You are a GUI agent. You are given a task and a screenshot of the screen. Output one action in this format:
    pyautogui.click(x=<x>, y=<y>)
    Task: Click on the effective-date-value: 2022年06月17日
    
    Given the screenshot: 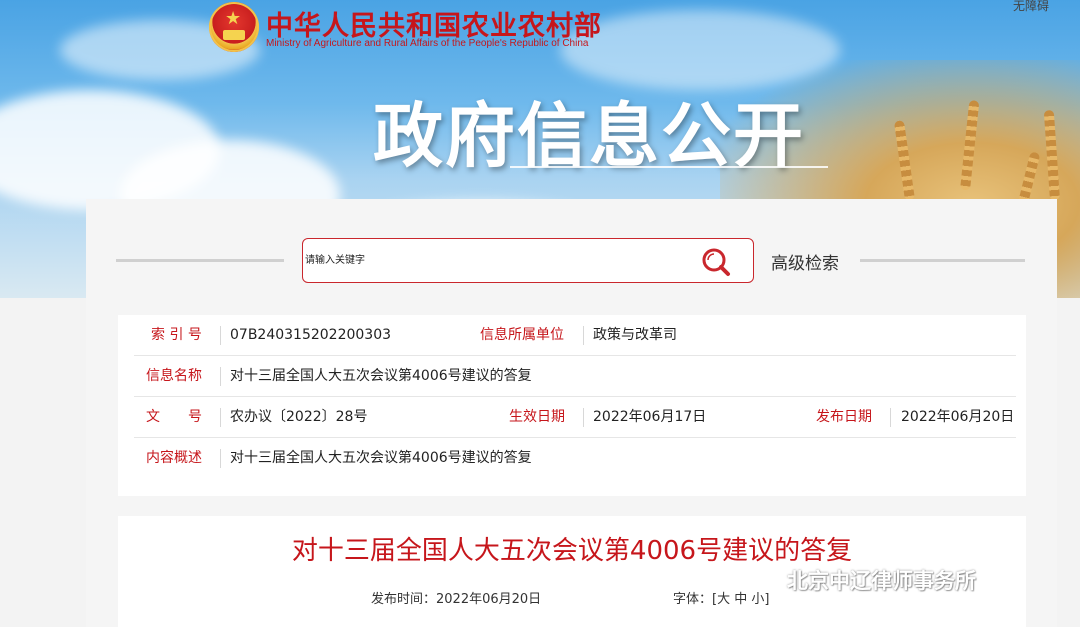 What is the action you would take?
    pyautogui.click(x=650, y=417)
    